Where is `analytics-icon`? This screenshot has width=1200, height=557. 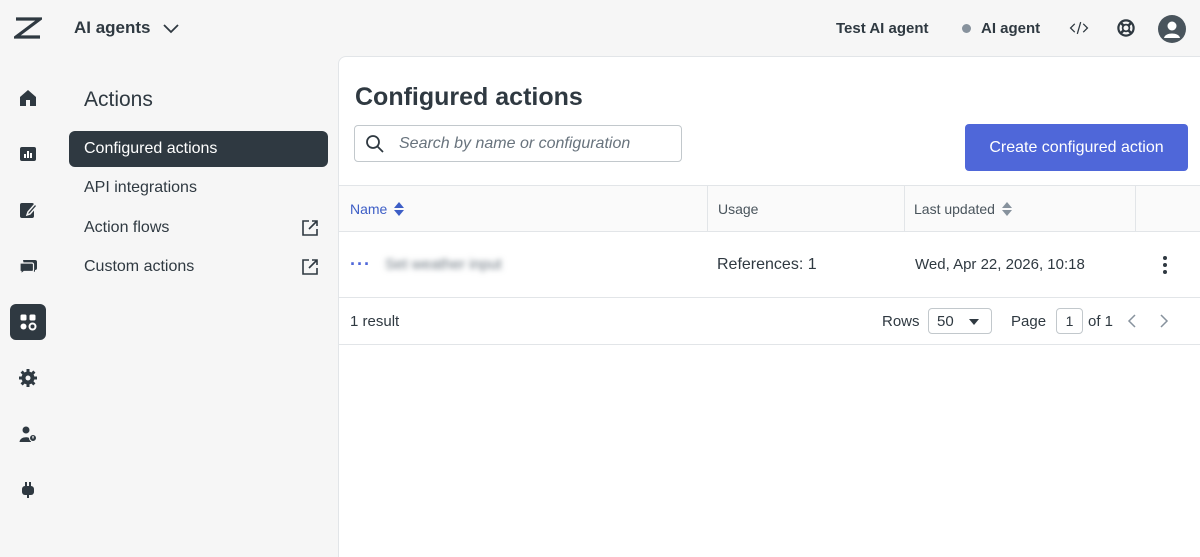 analytics-icon is located at coordinates (28, 154).